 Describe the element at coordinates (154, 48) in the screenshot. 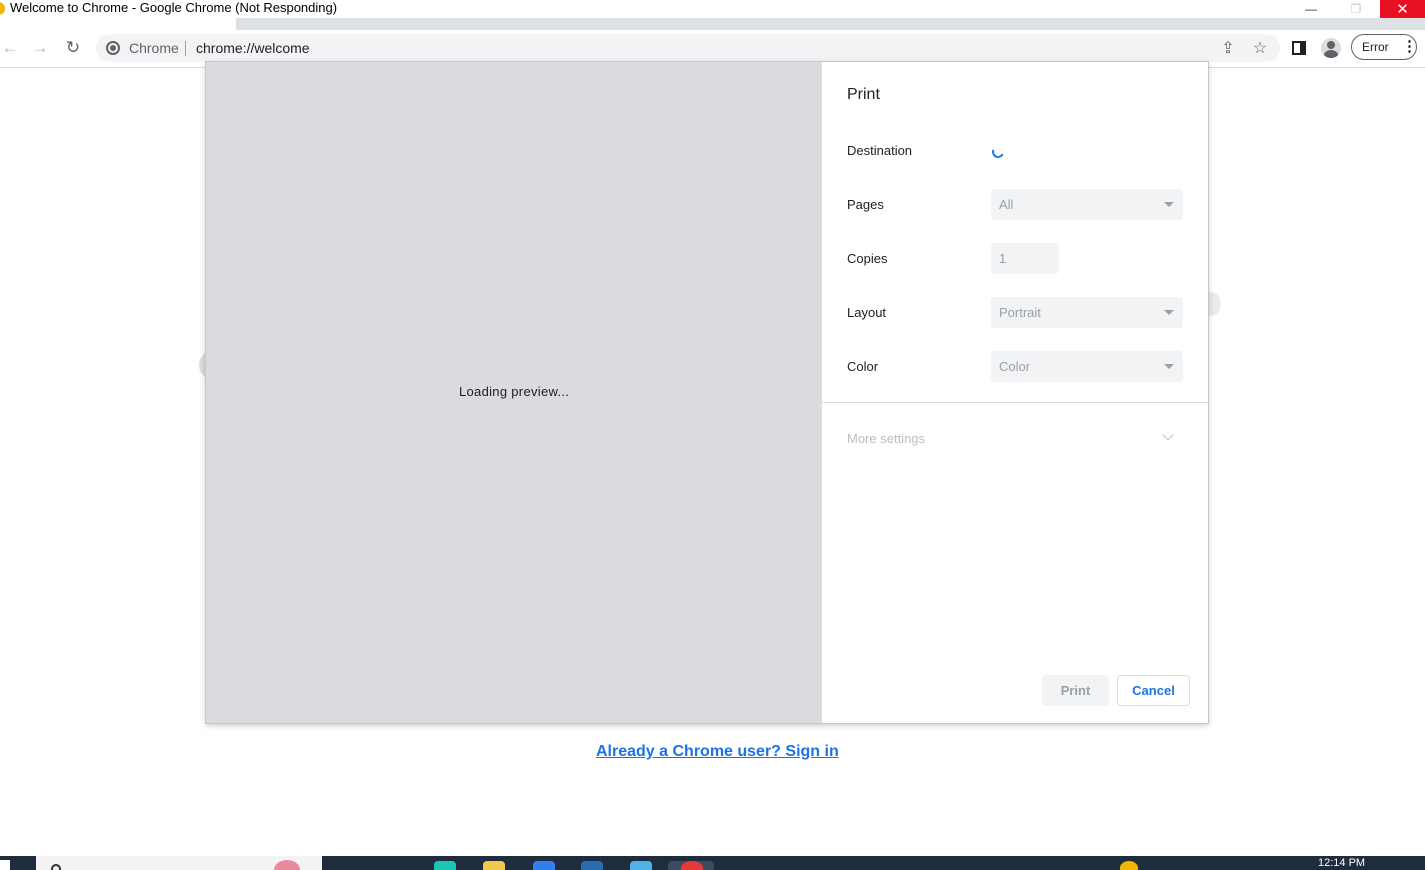

I see `site-chip-label: Chrome` at that location.